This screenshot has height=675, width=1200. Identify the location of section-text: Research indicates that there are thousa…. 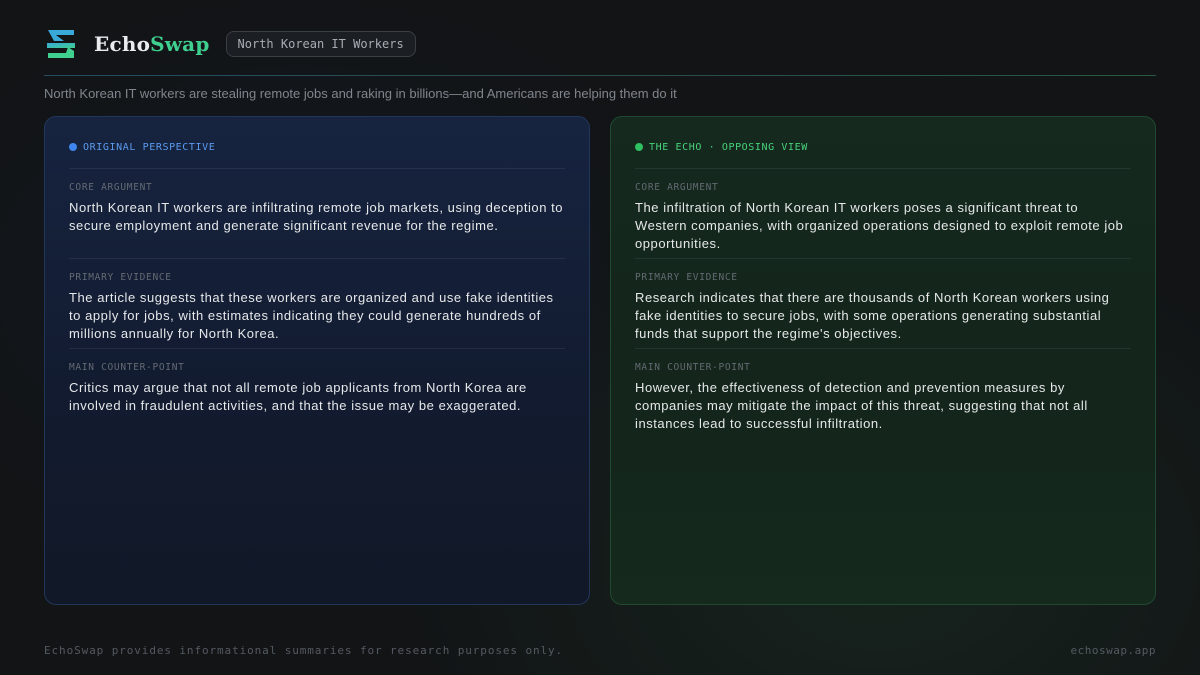
(872, 315).